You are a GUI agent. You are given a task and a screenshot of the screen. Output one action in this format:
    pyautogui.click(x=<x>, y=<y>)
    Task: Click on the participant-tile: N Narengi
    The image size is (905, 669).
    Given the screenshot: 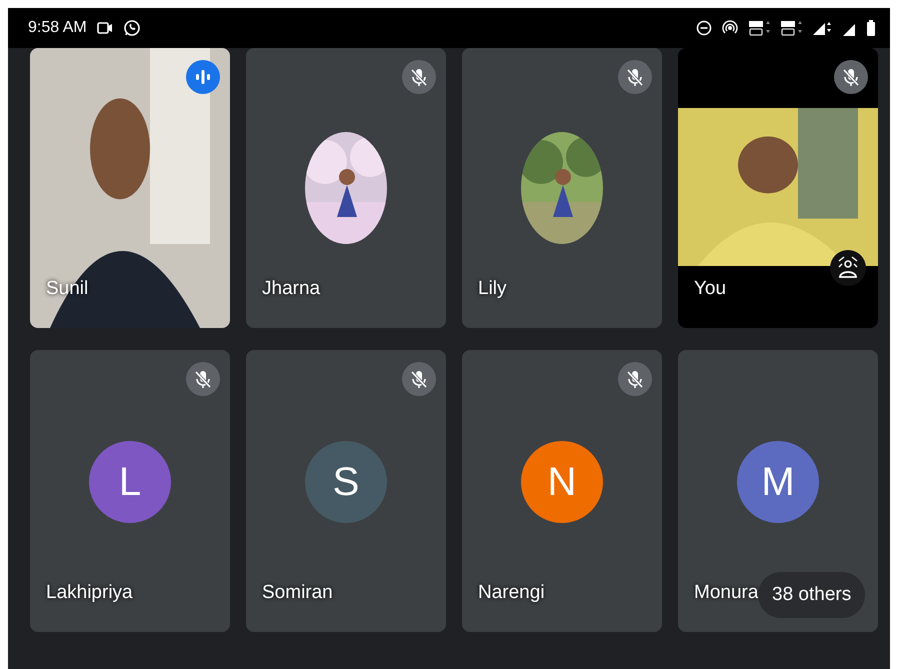 What is the action you would take?
    pyautogui.click(x=562, y=491)
    